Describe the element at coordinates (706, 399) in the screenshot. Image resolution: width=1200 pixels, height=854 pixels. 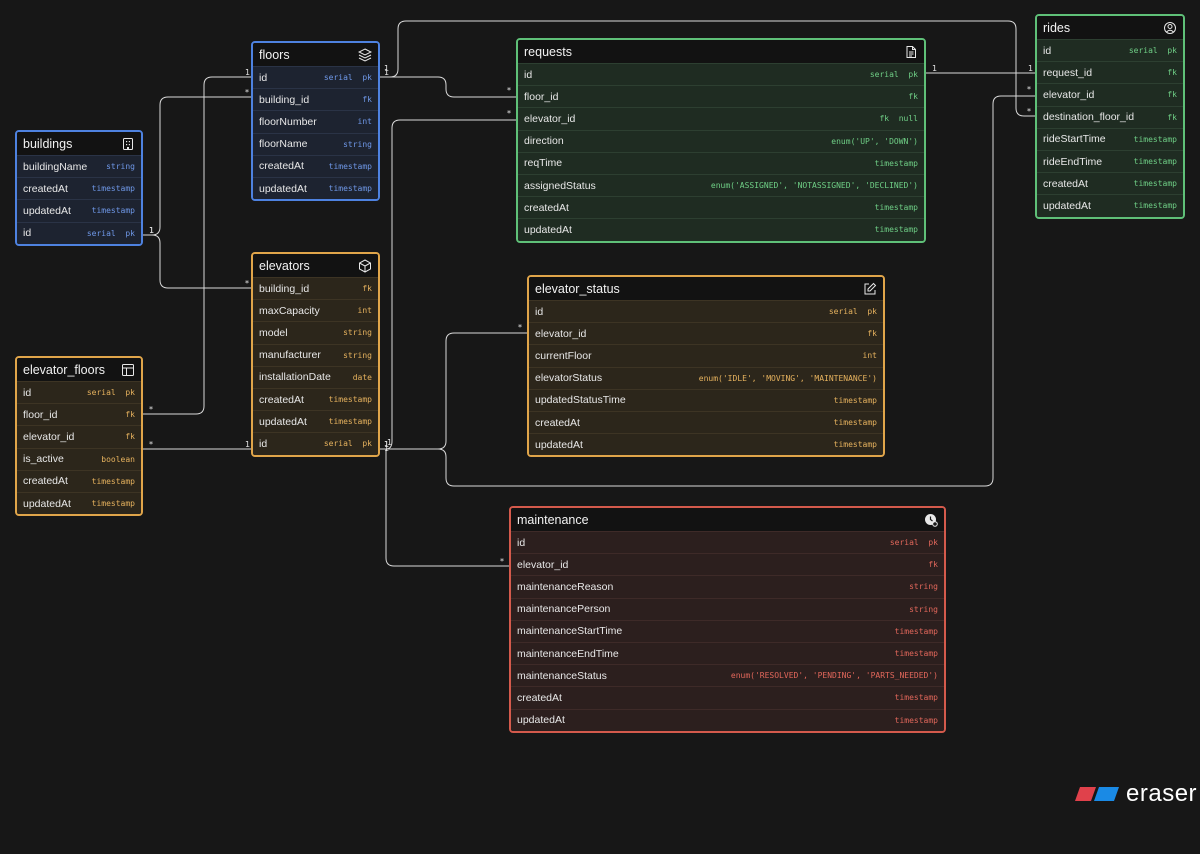
I see `table-row: updatedStatusTime timestamp` at that location.